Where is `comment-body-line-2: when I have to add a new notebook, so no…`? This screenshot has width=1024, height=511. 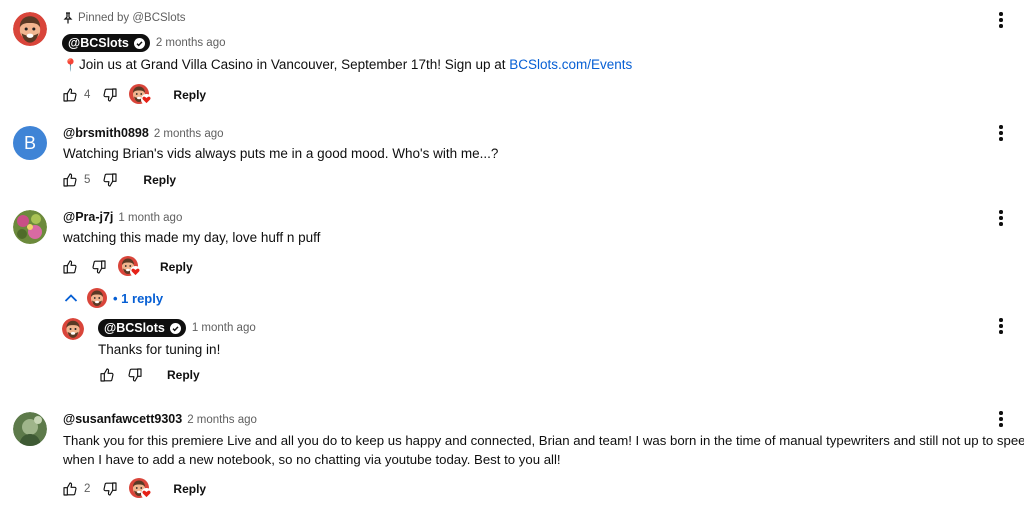
comment-body-line-2: when I have to add a new notebook, so no… is located at coordinates (312, 459).